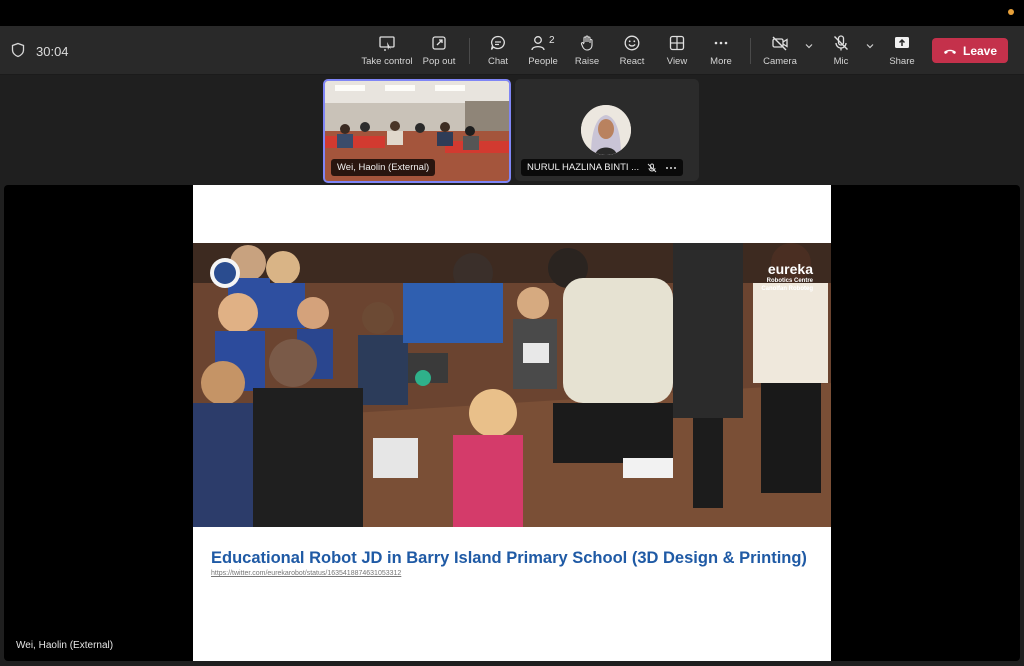 The image size is (1024, 666). I want to click on view-button: View, so click(677, 52).